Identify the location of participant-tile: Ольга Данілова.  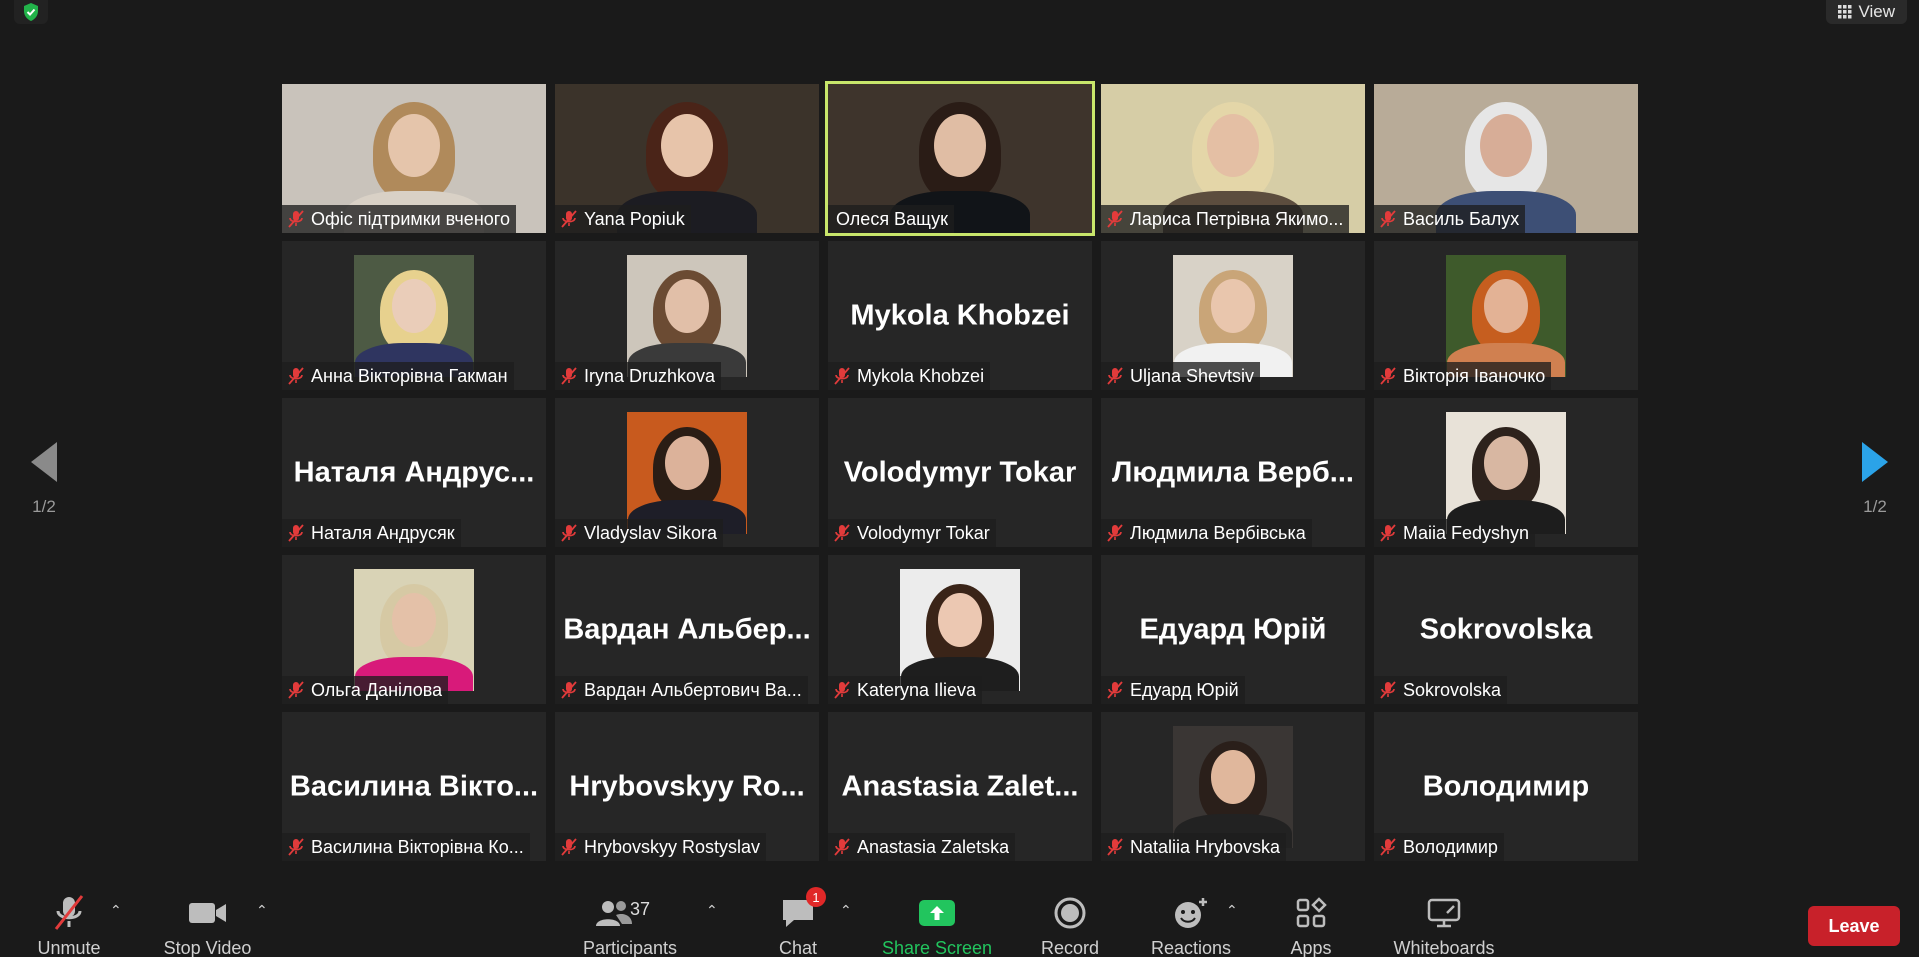
(414, 629).